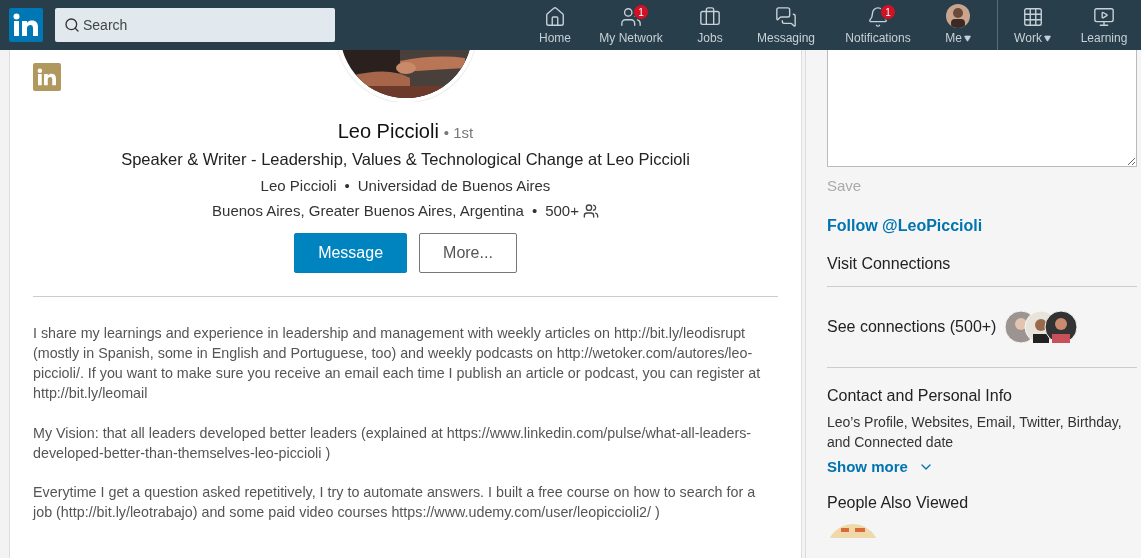 The image size is (1141, 558). Describe the element at coordinates (958, 16) in the screenshot. I see `avatar-icon` at that location.